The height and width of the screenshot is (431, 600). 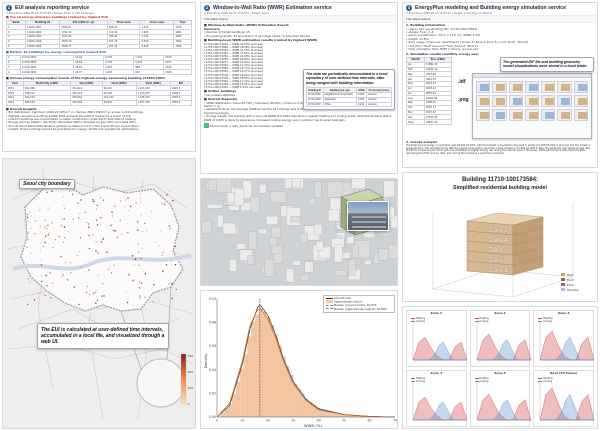 What do you see at coordinates (242, 421) in the screenshot?
I see `x-tick-label: 10` at bounding box center [242, 421].